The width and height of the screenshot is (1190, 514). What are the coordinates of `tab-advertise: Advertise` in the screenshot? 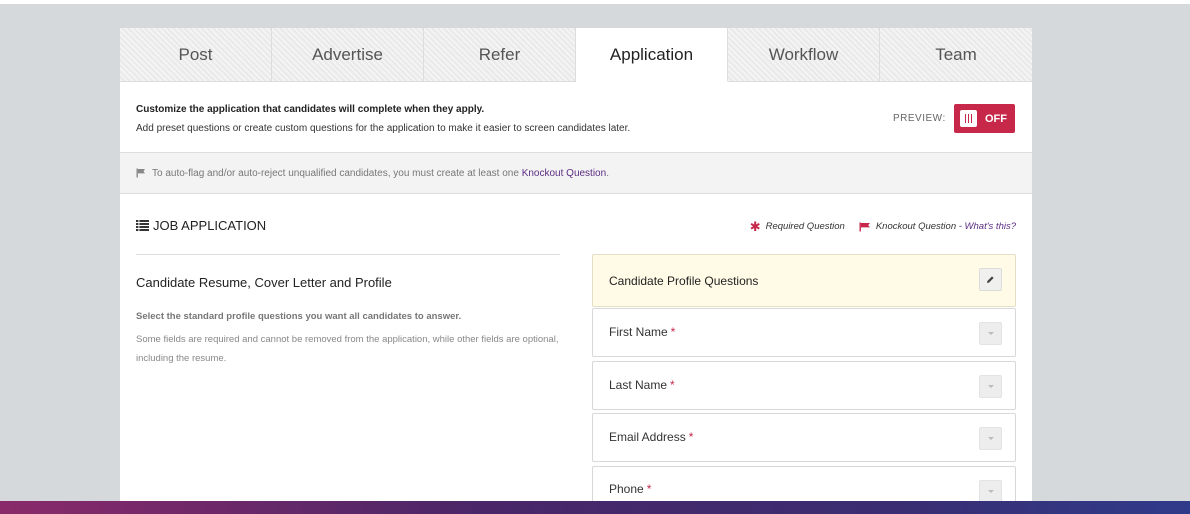 It's located at (348, 55).